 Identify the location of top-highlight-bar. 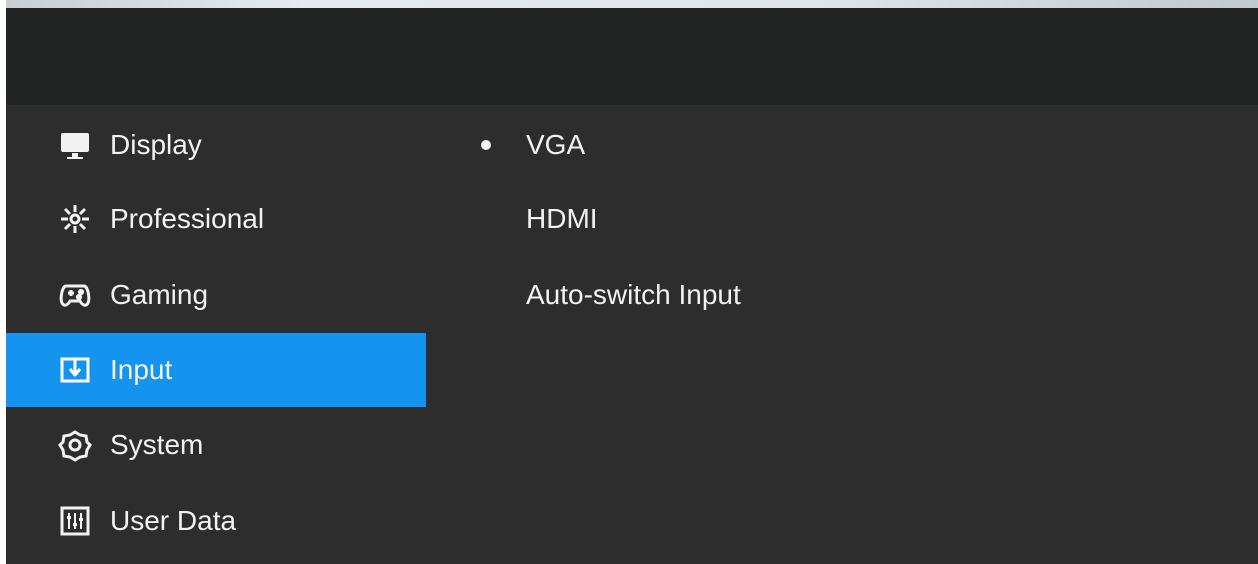
(632, 4).